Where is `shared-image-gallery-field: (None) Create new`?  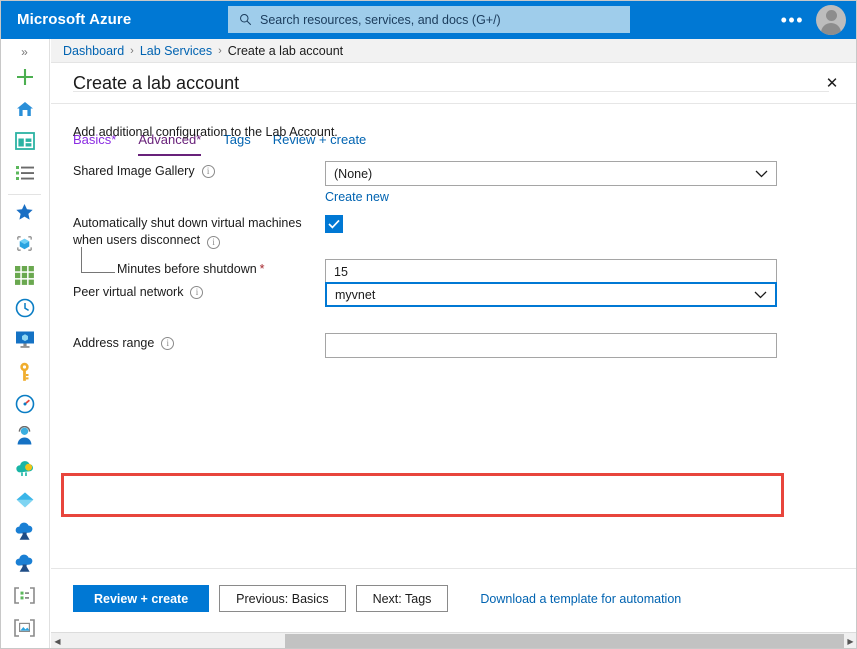
shared-image-gallery-field: (None) Create new is located at coordinates (551, 183).